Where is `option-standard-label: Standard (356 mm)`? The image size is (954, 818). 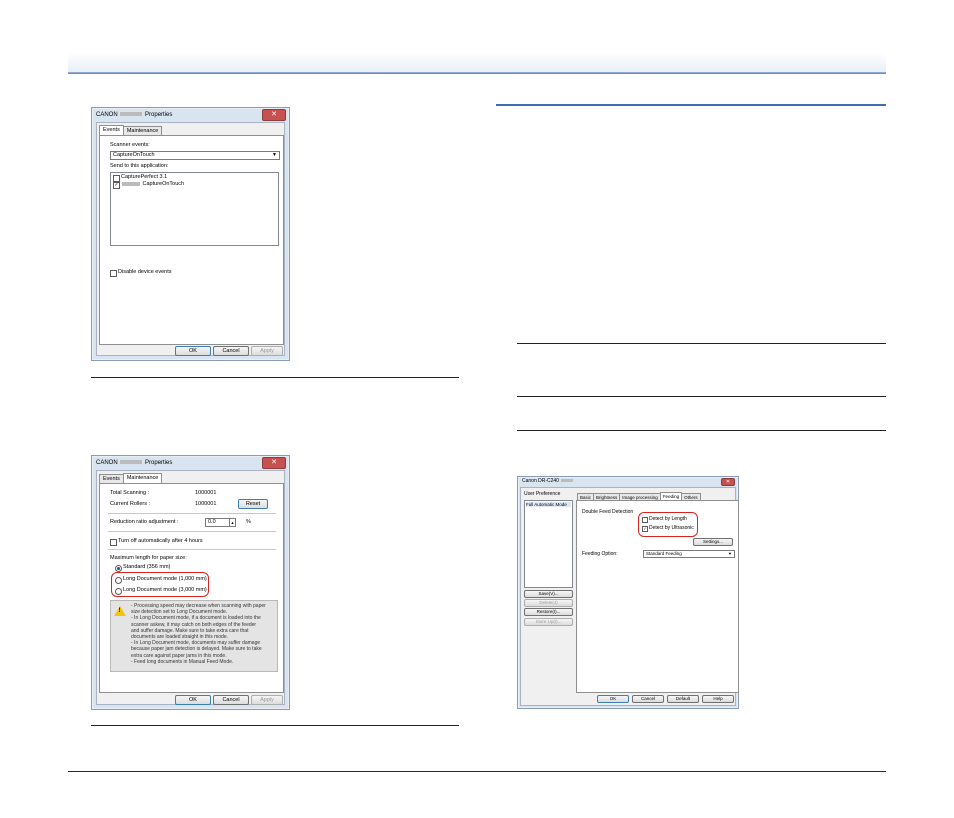
option-standard-label: Standard (356 mm) is located at coordinates (147, 567).